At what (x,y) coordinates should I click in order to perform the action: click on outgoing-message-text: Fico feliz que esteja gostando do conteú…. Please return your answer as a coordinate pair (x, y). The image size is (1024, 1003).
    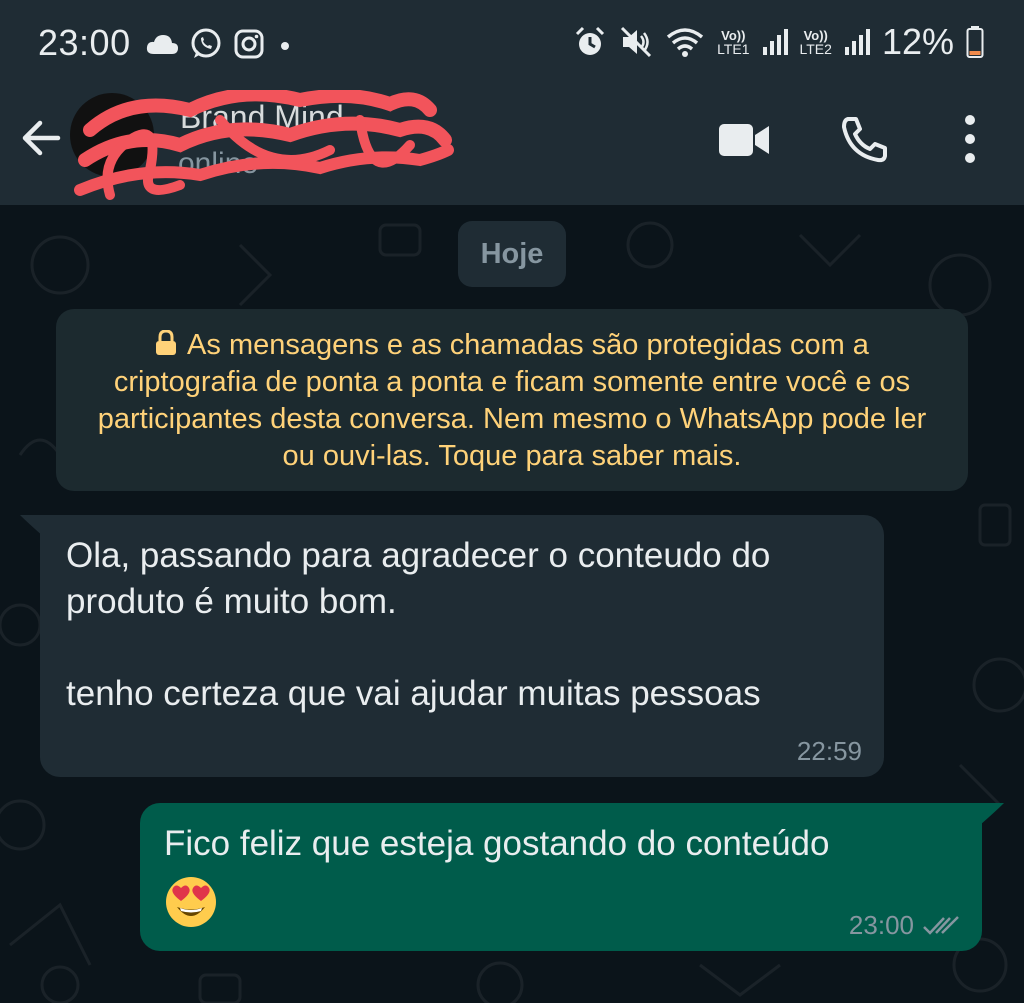
    Looking at the image, I should click on (497, 843).